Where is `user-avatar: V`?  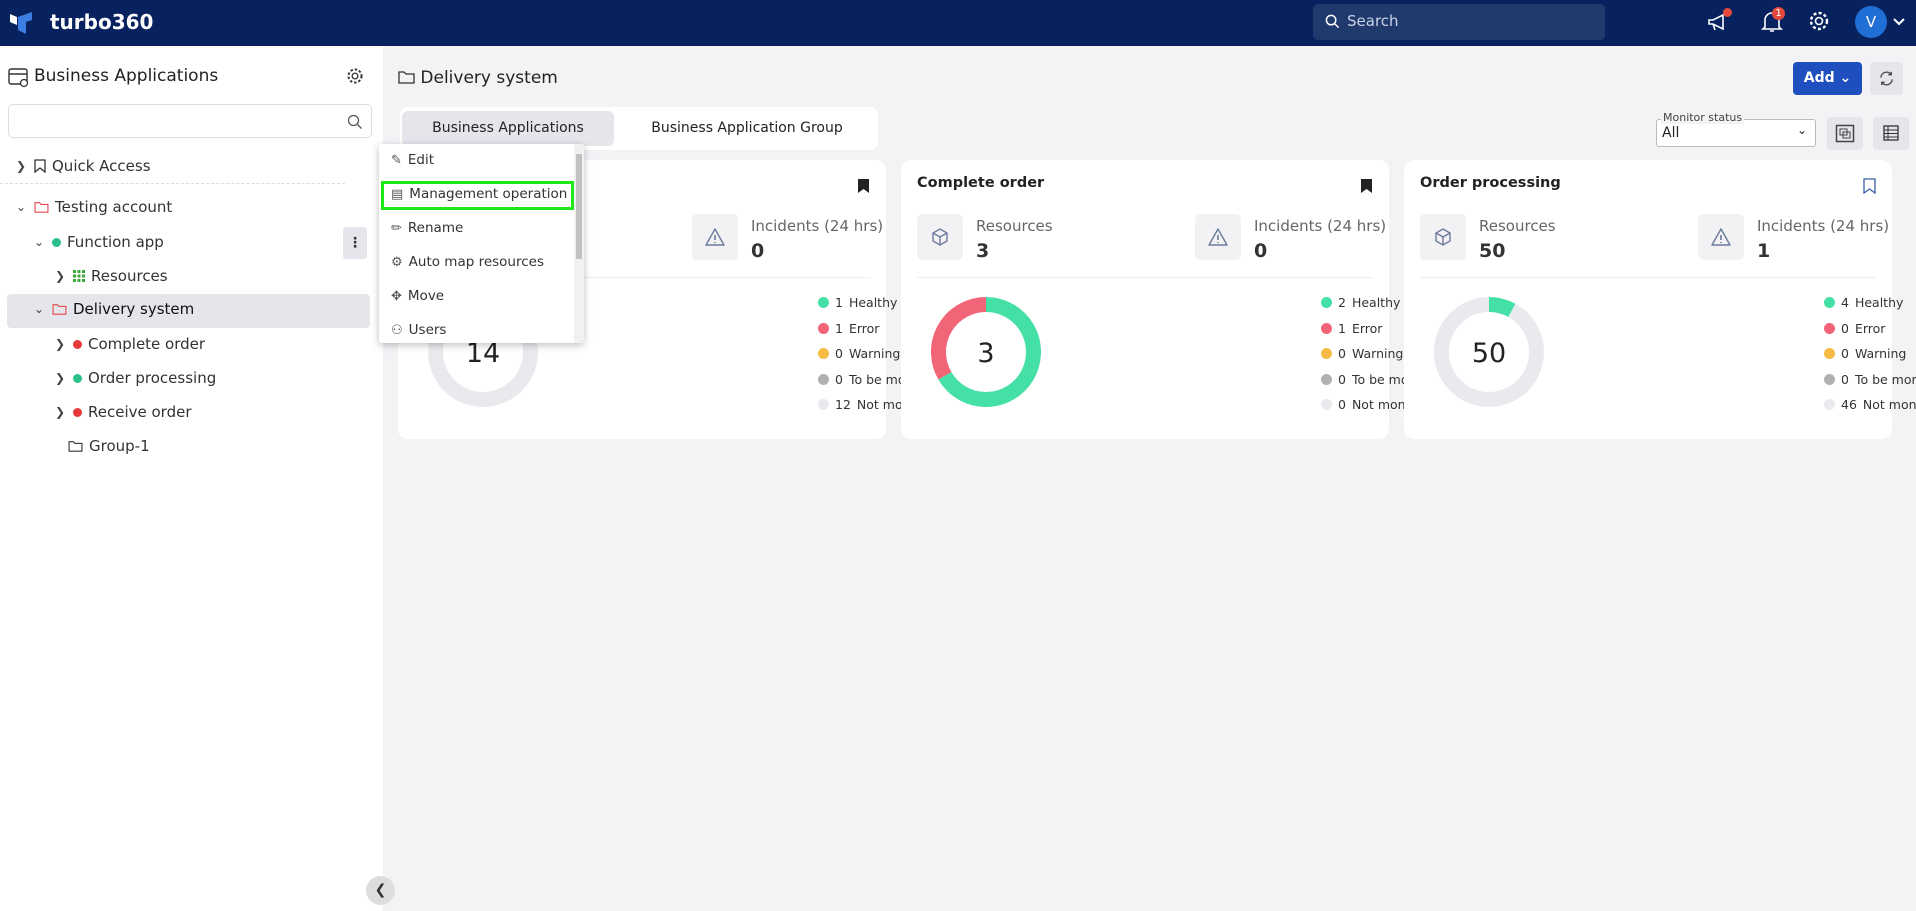
user-avatar: V is located at coordinates (1871, 22).